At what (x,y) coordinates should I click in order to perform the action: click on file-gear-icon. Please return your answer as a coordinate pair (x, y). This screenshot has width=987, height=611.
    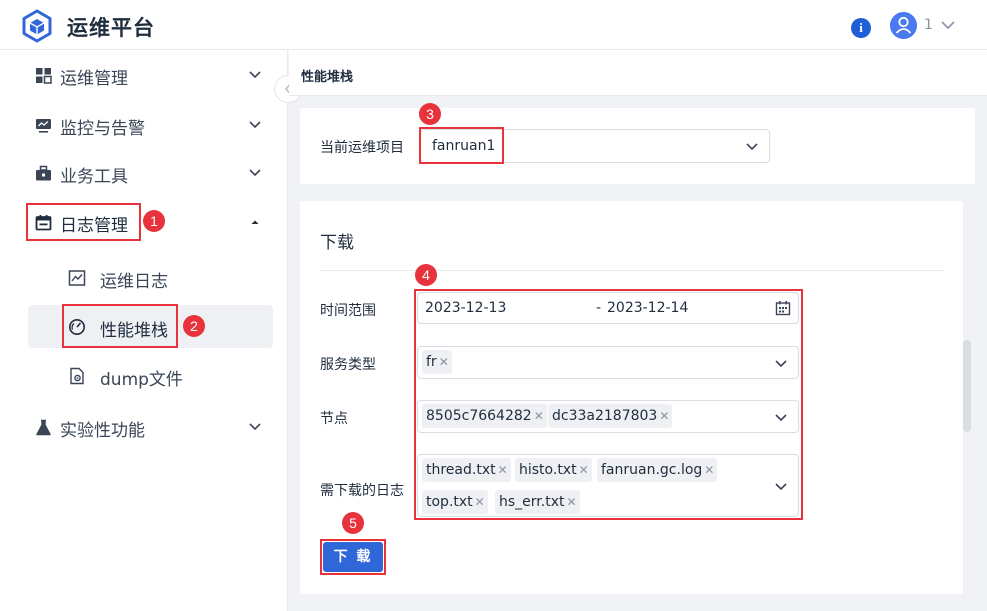
    Looking at the image, I should click on (77, 376).